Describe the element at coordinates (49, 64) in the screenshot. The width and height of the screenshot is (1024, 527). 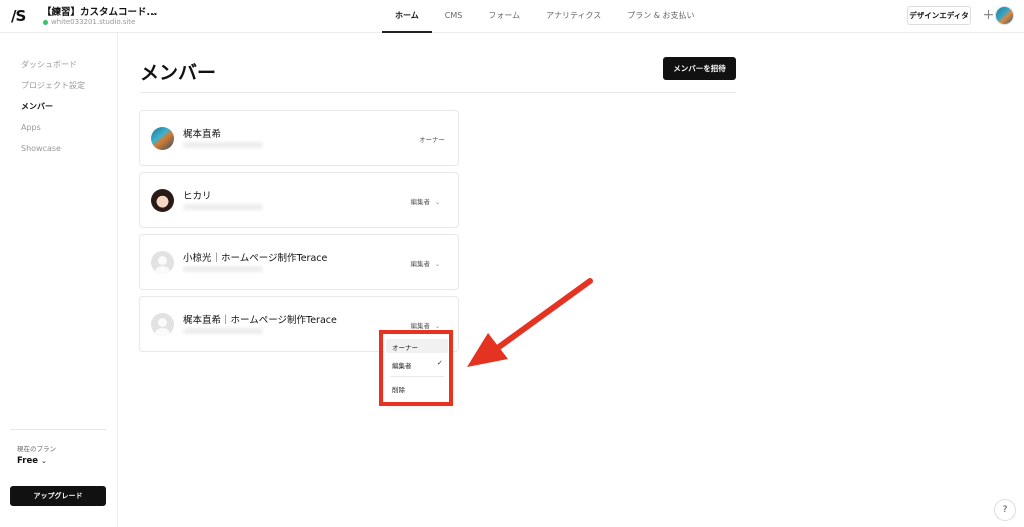
I see `sidebar-item-dashboard: ダッシュボード` at that location.